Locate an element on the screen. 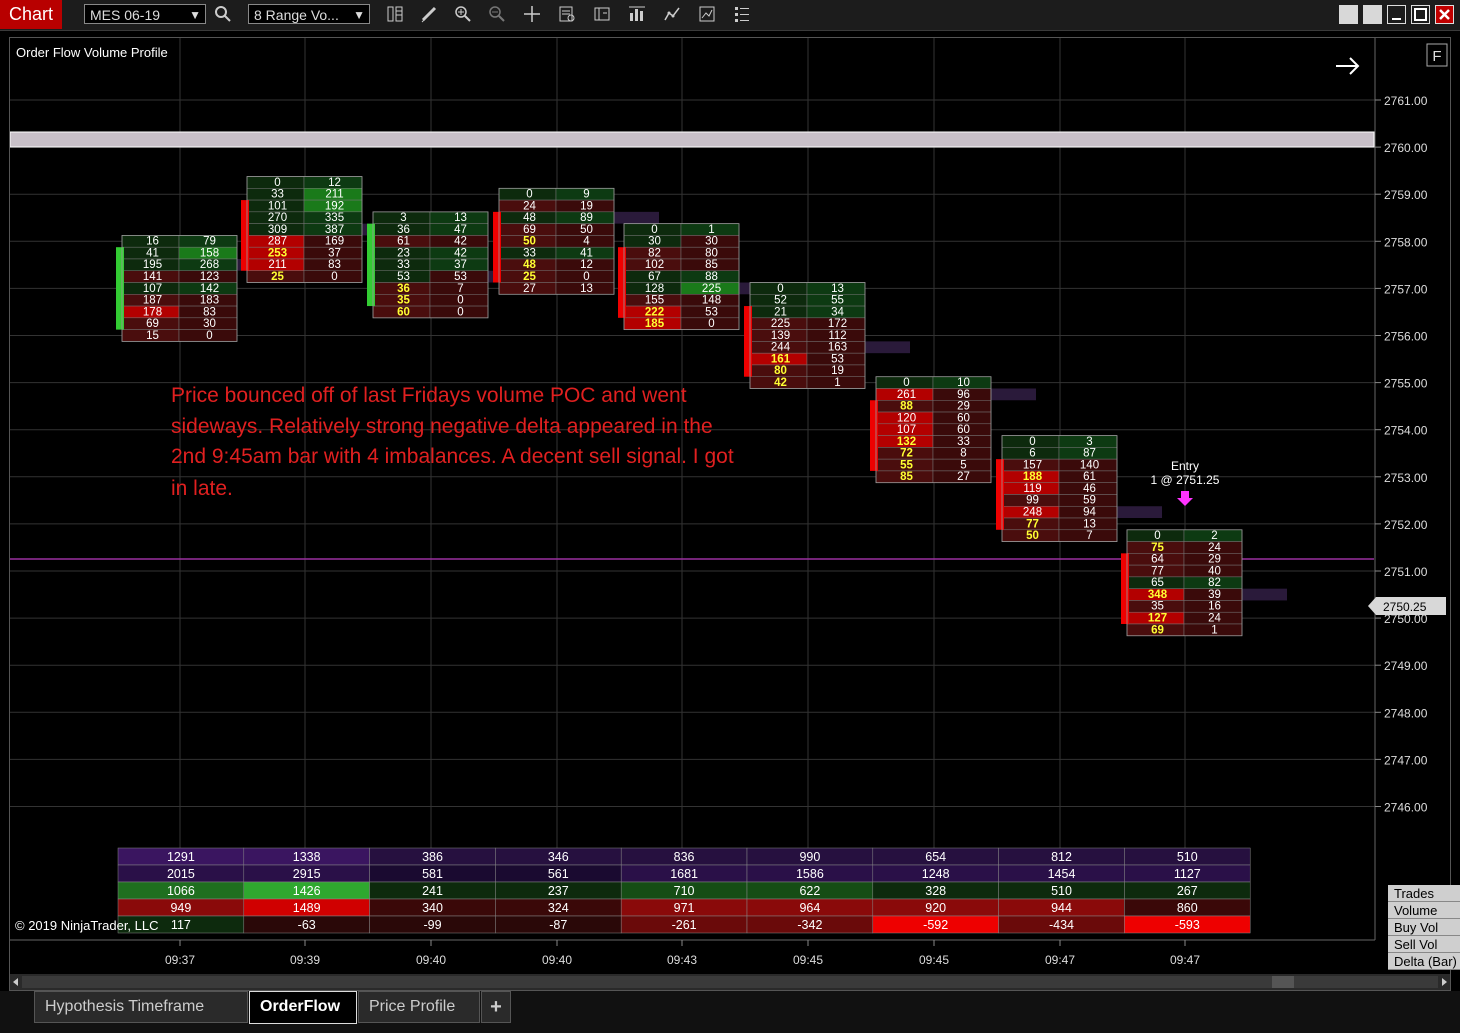 The height and width of the screenshot is (1033, 1460). indicators-icon is located at coordinates (637, 14).